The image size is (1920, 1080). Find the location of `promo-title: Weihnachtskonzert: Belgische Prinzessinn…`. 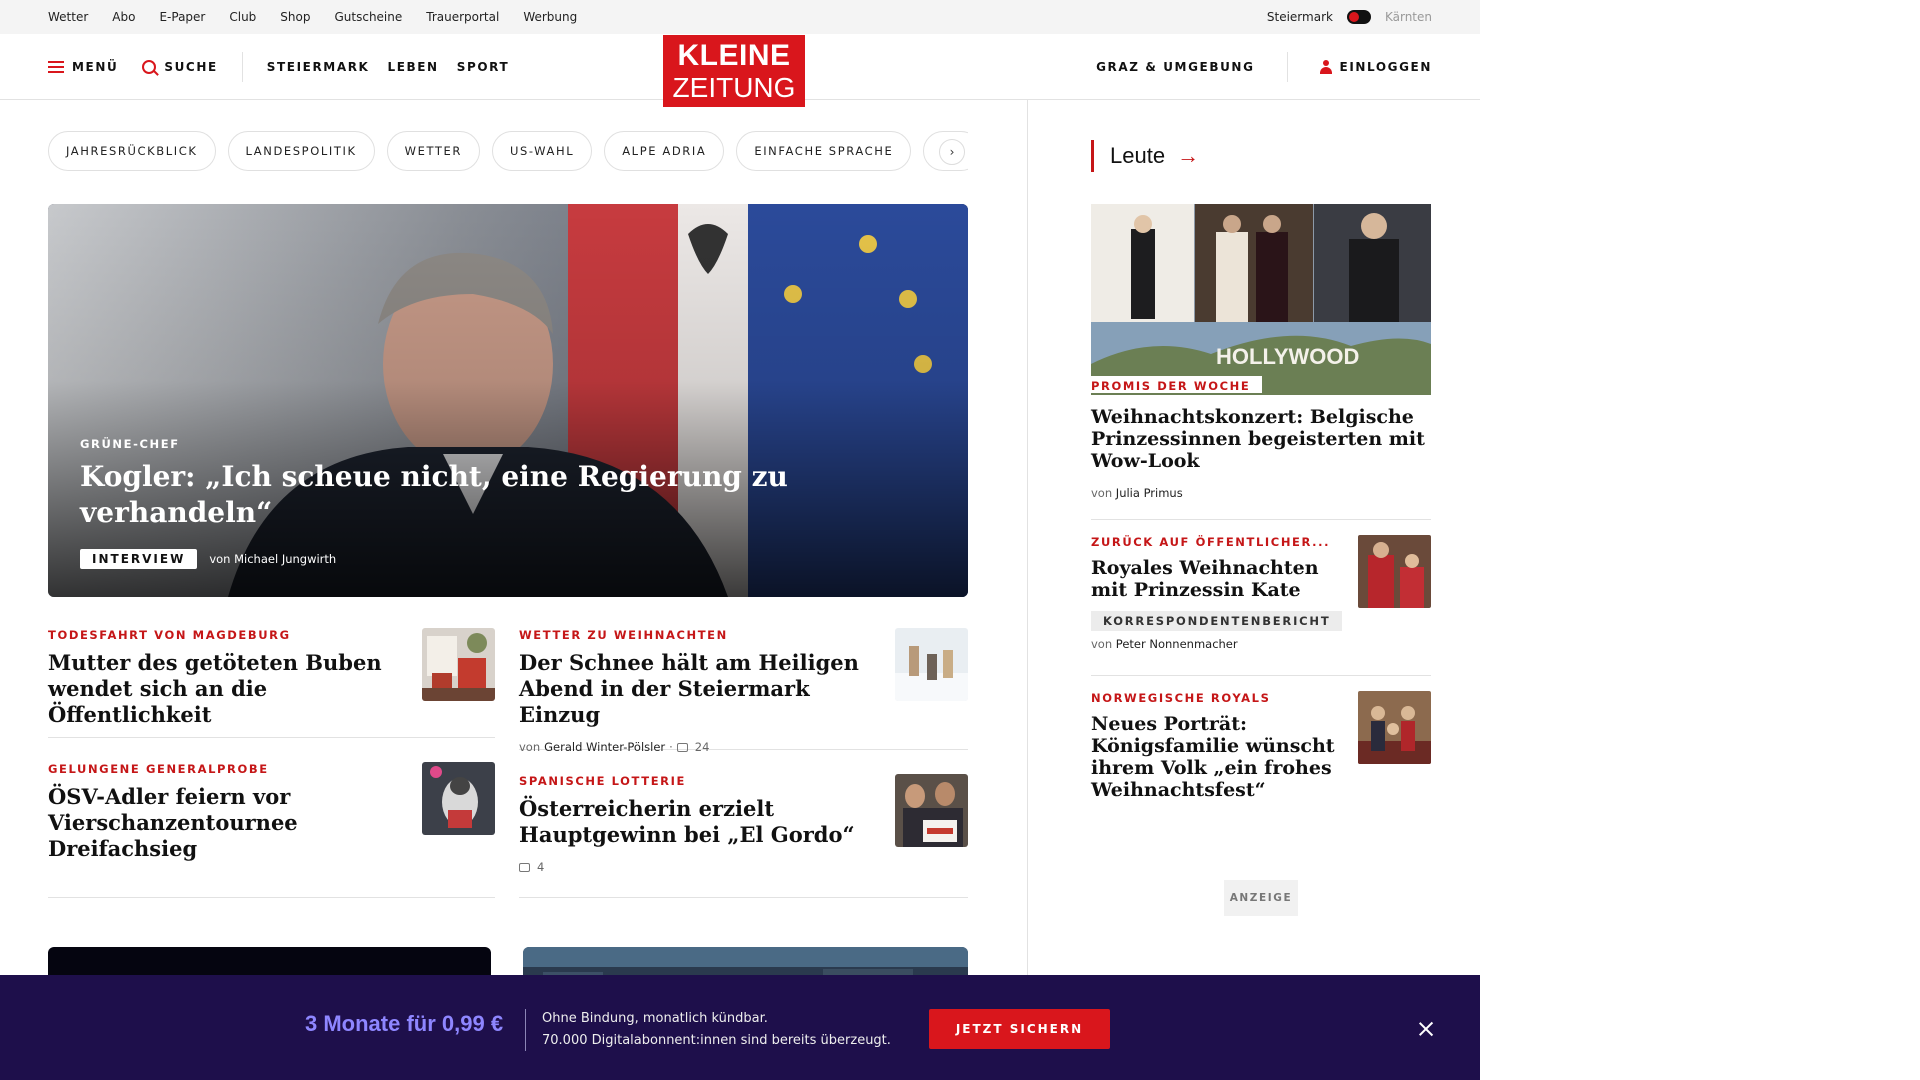

promo-title: Weihnachtskonzert: Belgische Prinzessinn… is located at coordinates (1261, 439).